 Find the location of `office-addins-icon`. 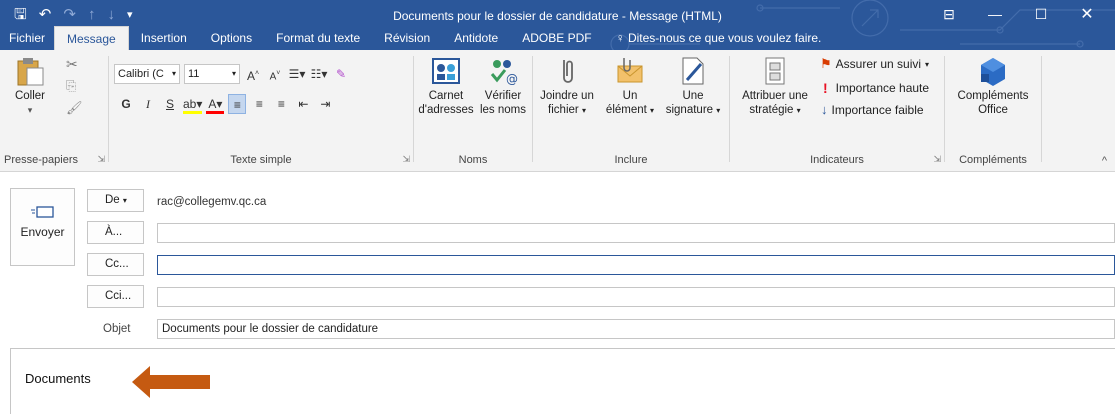

office-addins-icon is located at coordinates (993, 72).